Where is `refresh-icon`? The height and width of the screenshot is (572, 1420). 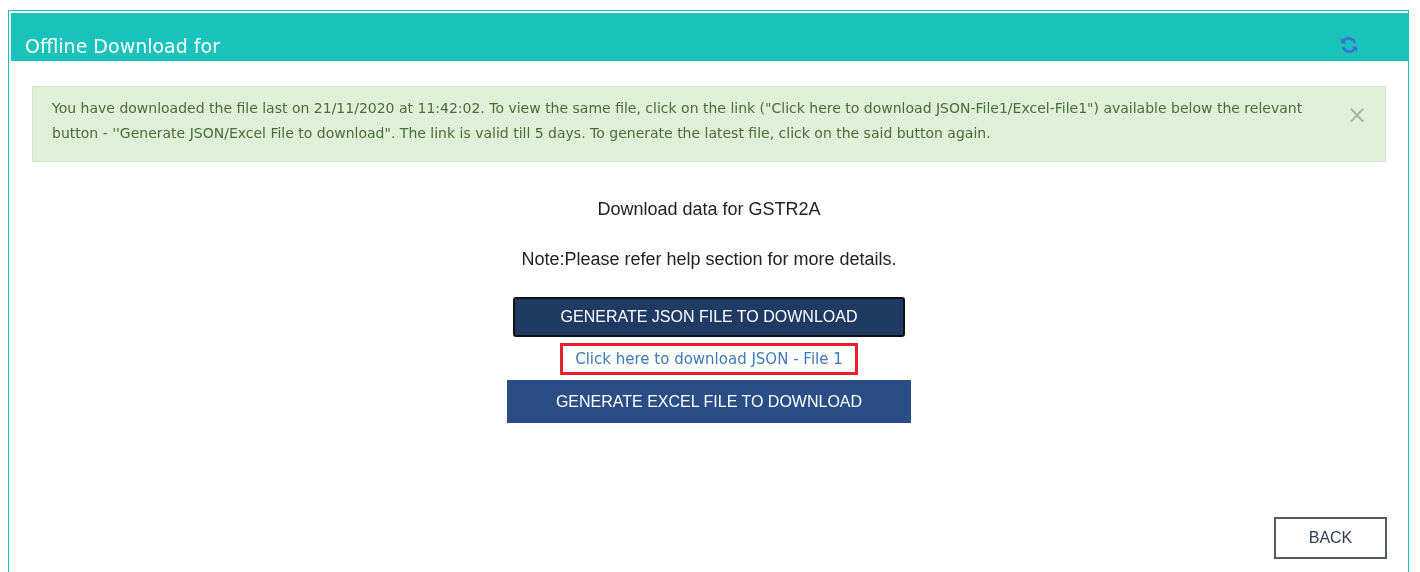 refresh-icon is located at coordinates (1349, 45).